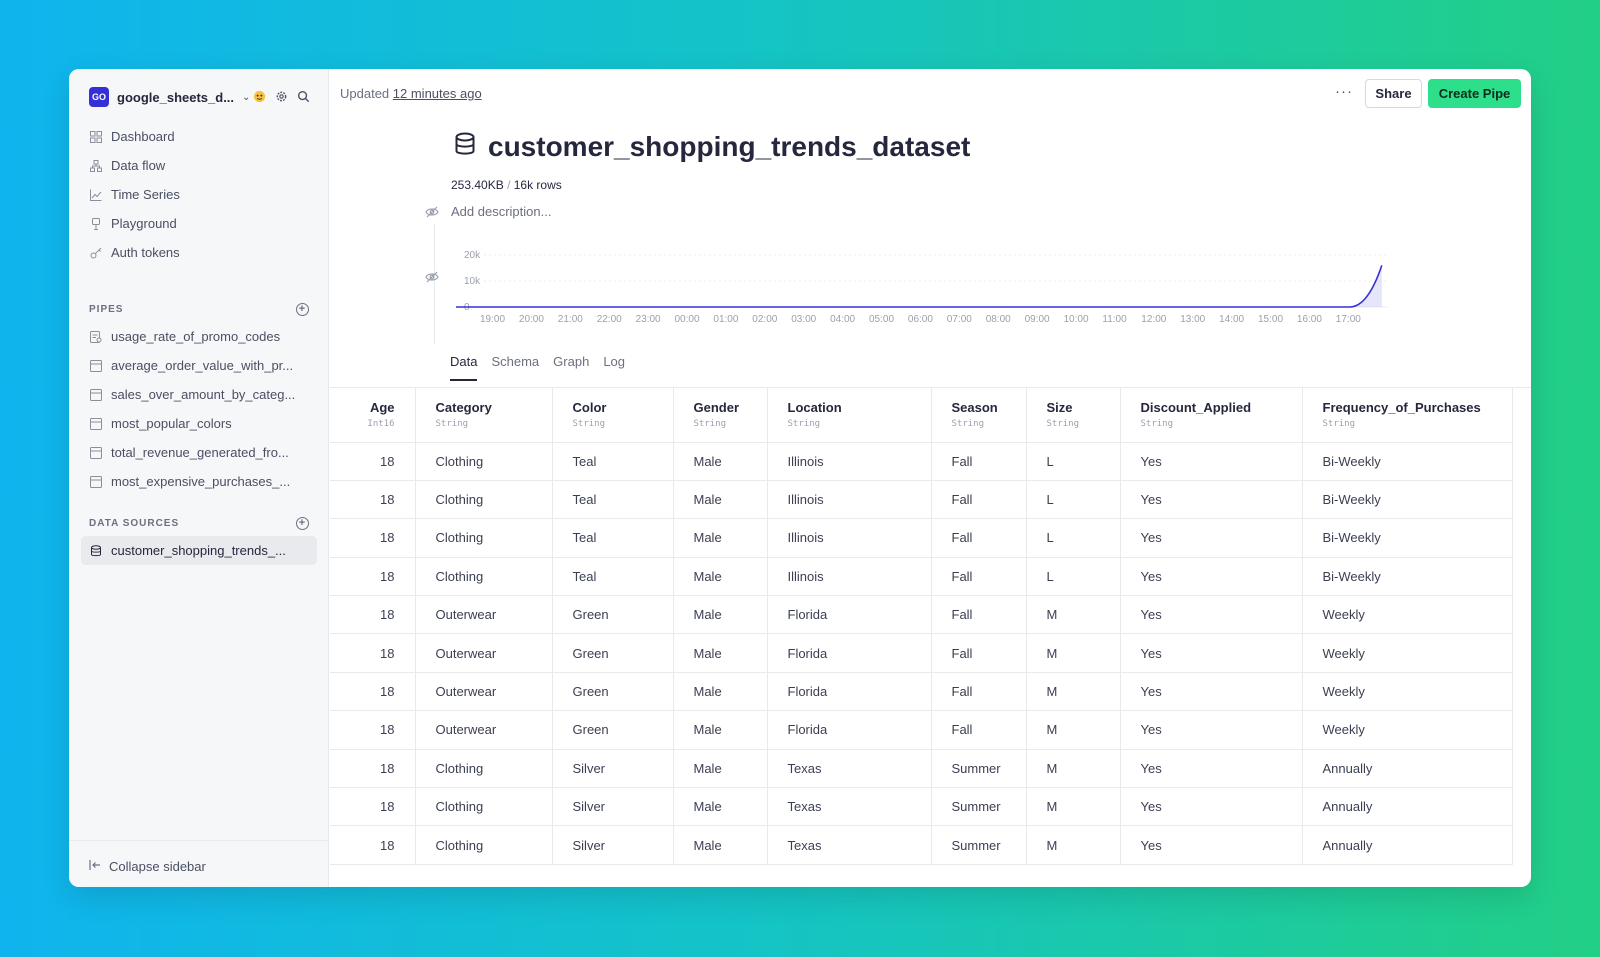  What do you see at coordinates (1073, 500) in the screenshot?
I see `table-cell: L` at bounding box center [1073, 500].